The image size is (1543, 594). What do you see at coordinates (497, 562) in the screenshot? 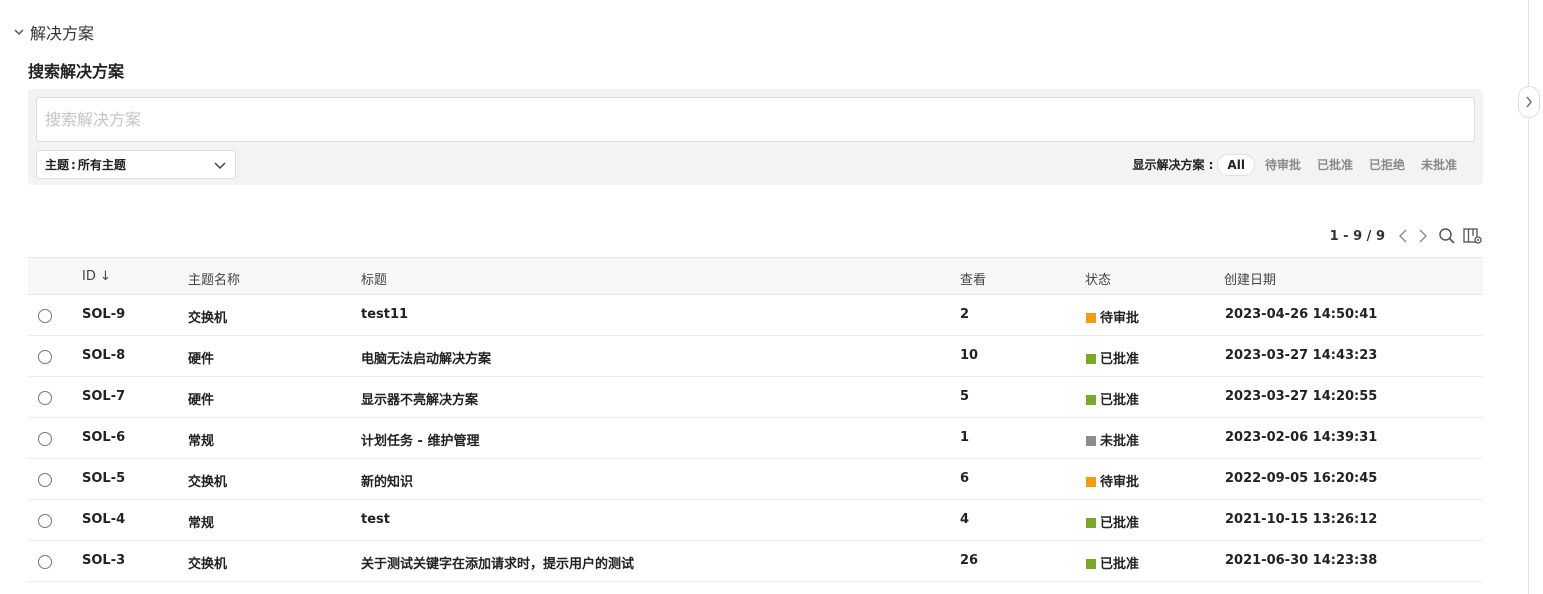
I see `row-title: 关于测试关键字在添加请求时，提示用户的测试` at bounding box center [497, 562].